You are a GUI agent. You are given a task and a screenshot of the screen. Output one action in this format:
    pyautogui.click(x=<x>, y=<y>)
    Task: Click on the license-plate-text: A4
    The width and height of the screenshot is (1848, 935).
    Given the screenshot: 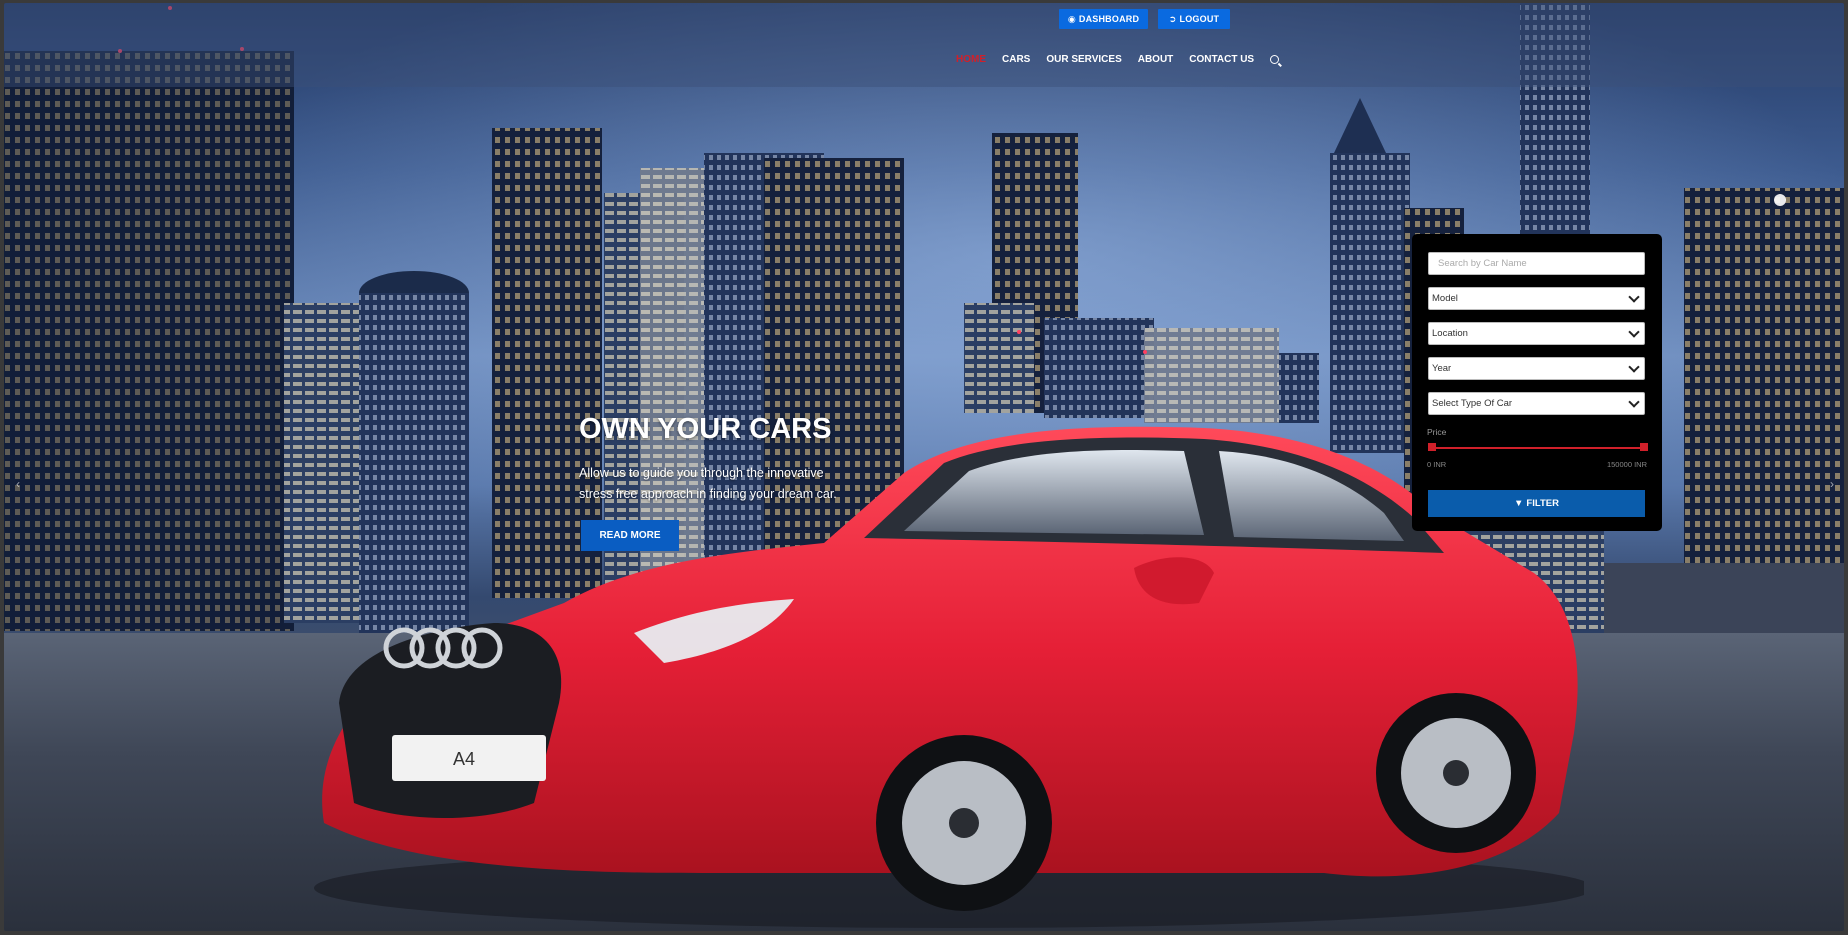 What is the action you would take?
    pyautogui.click(x=464, y=759)
    